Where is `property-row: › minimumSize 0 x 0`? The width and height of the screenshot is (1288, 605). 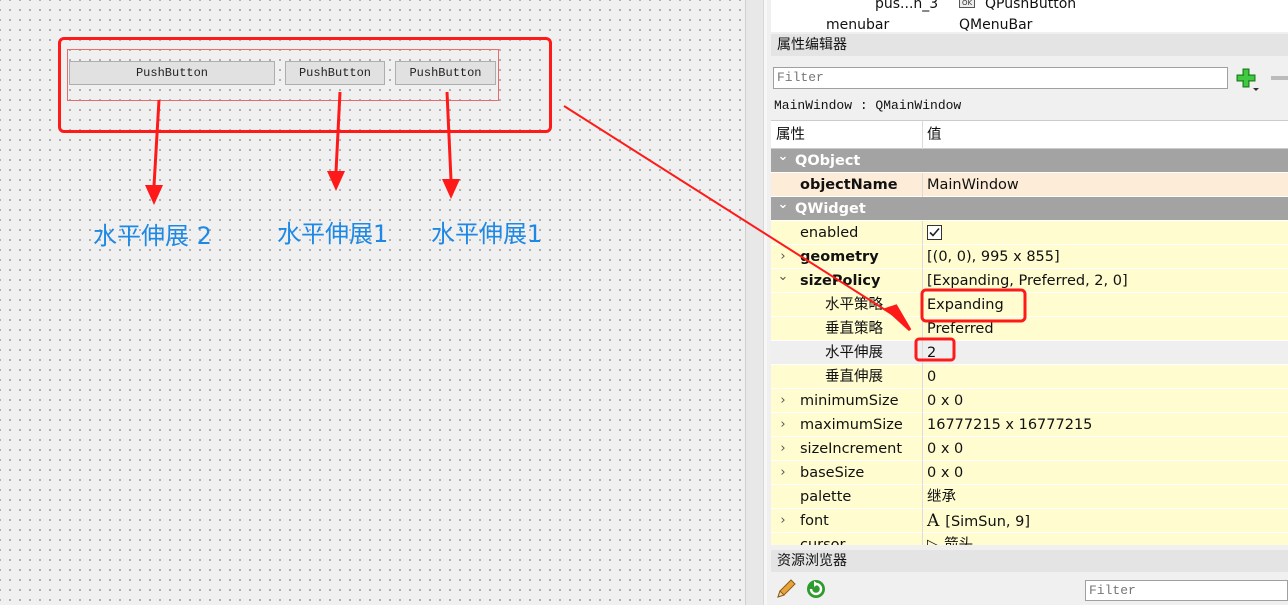
property-row: › minimumSize 0 x 0 is located at coordinates (1029, 401).